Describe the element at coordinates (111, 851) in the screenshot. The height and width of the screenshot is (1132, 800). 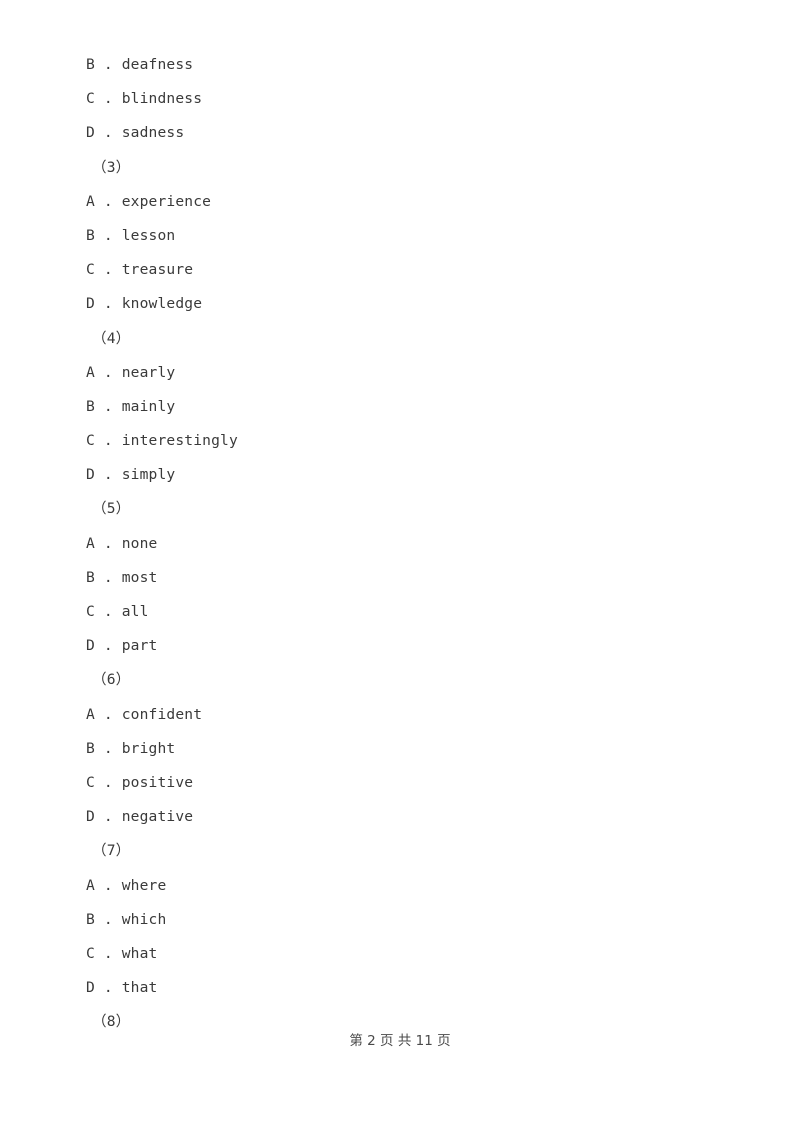
I see `question-number: （7）` at that location.